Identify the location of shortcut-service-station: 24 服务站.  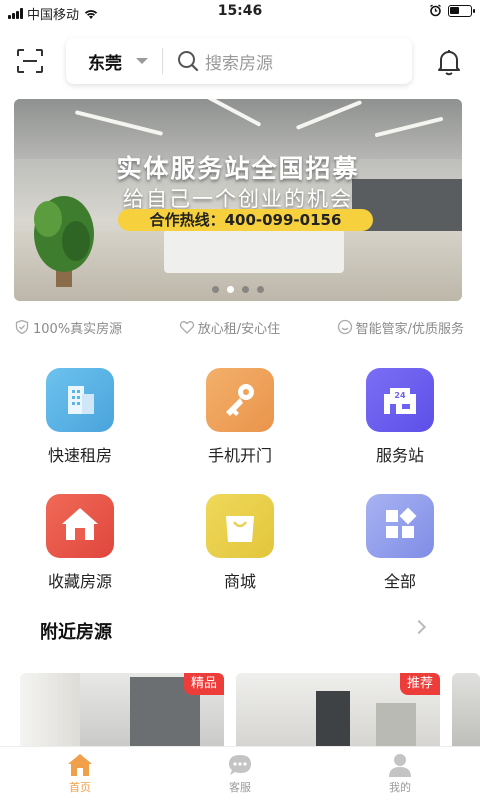
(400, 417).